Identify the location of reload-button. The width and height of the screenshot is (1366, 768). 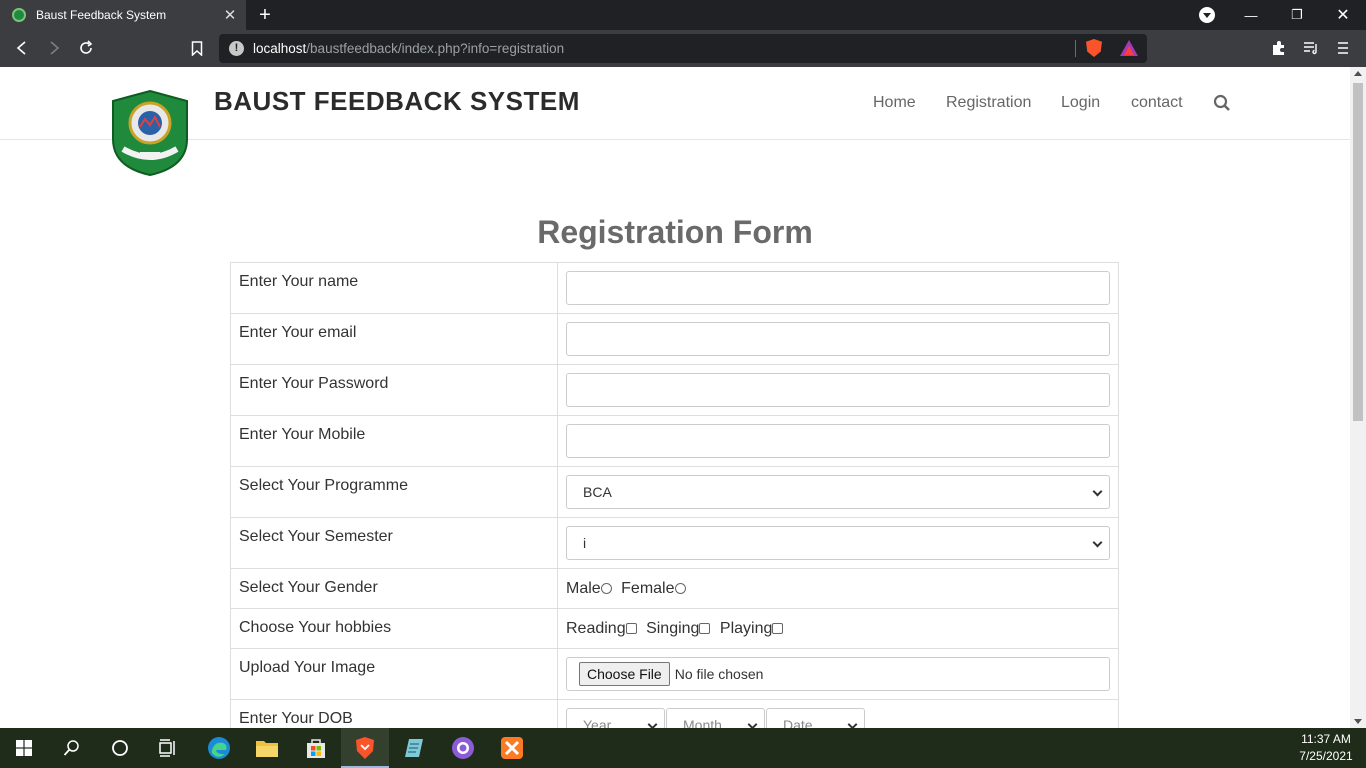
(86, 48).